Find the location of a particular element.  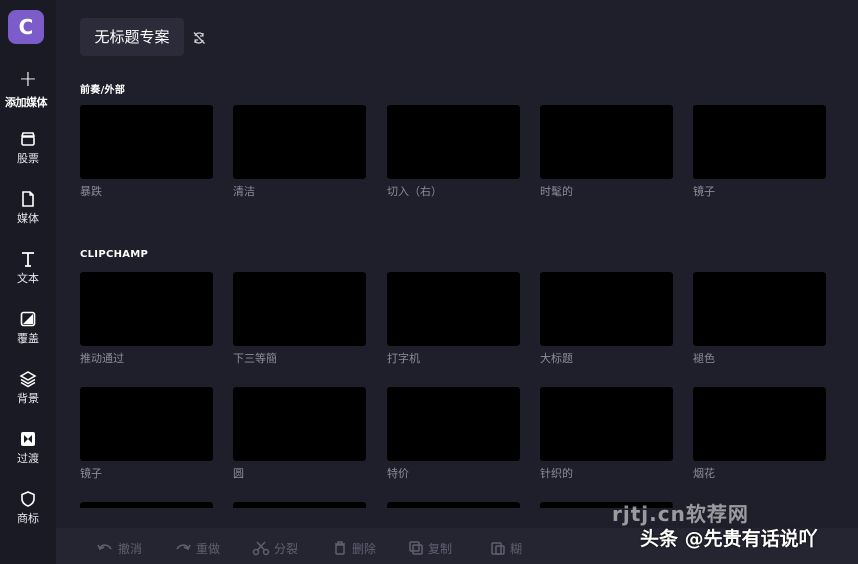

sidebar-item-overlay: 覆盖 is located at coordinates (28, 328).